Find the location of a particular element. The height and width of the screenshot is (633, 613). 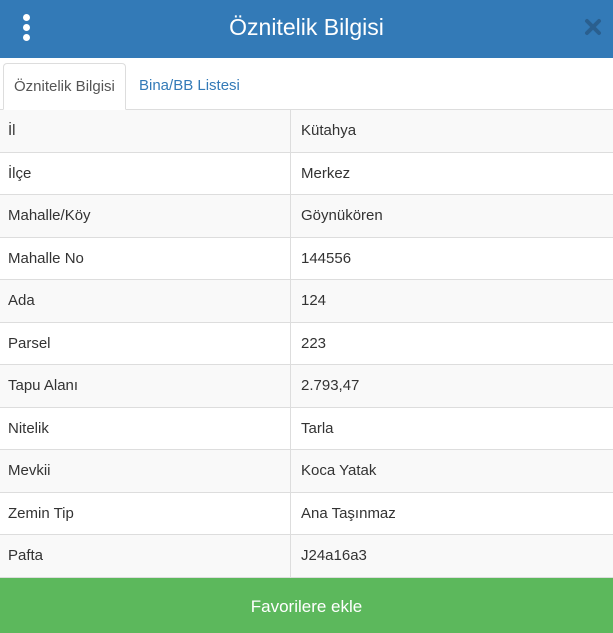

attribute-key: Tapu Alanı is located at coordinates (145, 386).